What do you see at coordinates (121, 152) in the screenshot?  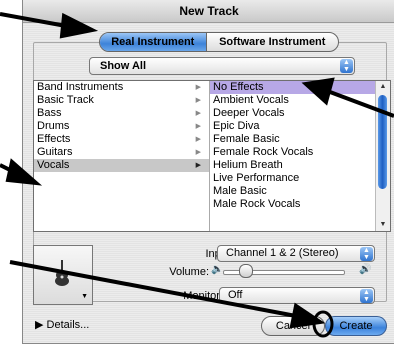 I see `category-item: Guitars ▶` at bounding box center [121, 152].